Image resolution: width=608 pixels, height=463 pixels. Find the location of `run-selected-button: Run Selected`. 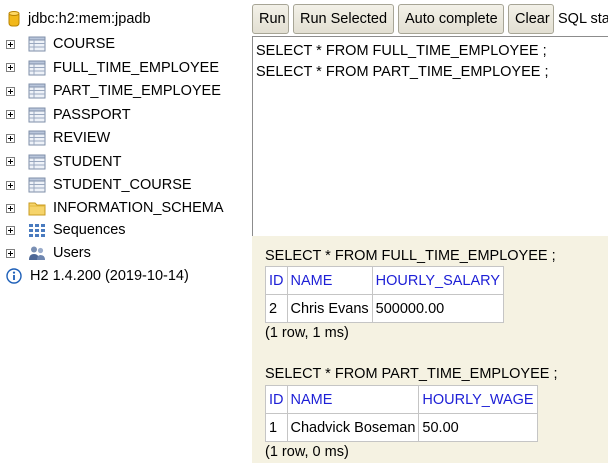

run-selected-button: Run Selected is located at coordinates (343, 19).